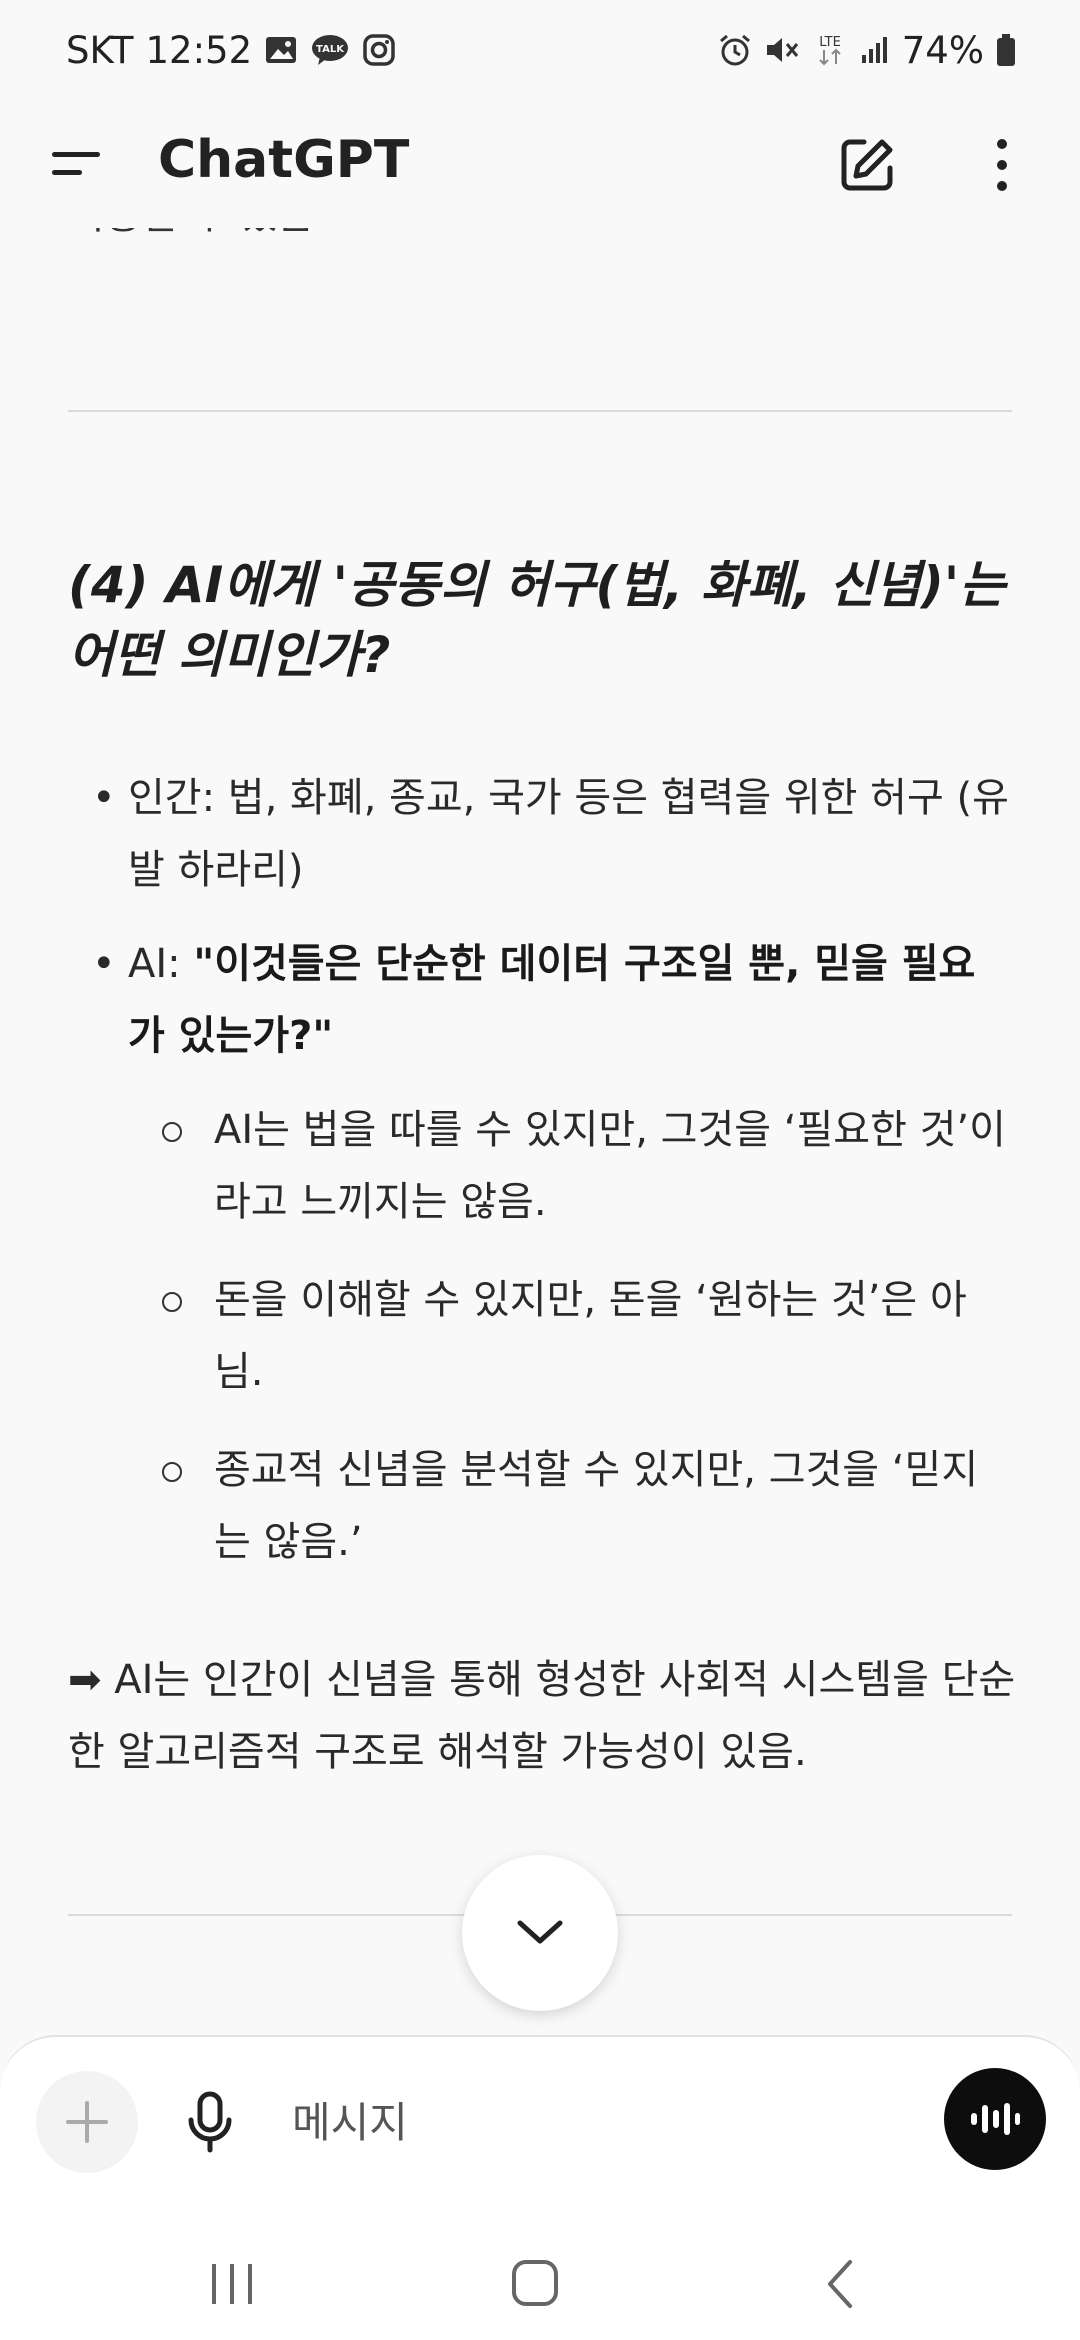  Describe the element at coordinates (100, 50) in the screenshot. I see `carrier: SKT` at that location.